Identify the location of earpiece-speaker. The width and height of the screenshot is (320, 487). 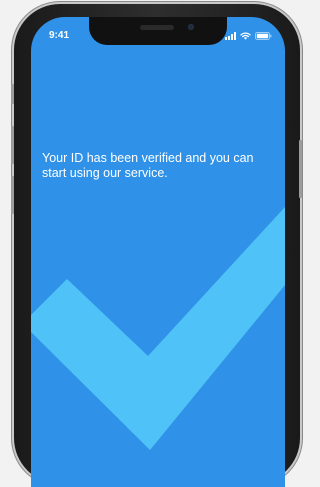
(157, 27).